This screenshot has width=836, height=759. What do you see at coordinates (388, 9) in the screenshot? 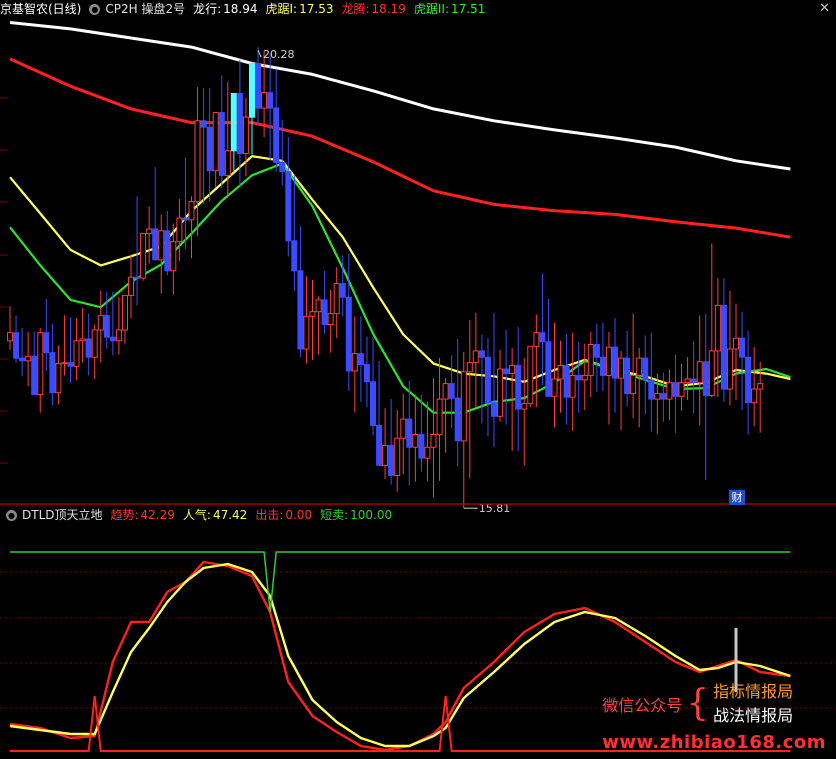
I see `main-value-2: 18.19` at bounding box center [388, 9].